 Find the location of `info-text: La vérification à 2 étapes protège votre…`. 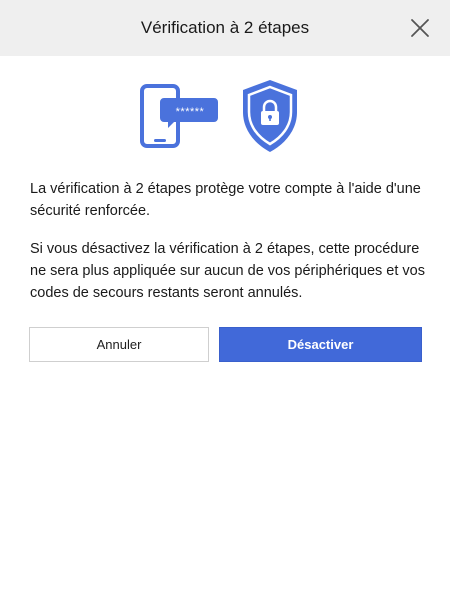

info-text: La vérification à 2 étapes protège votre… is located at coordinates (225, 200).